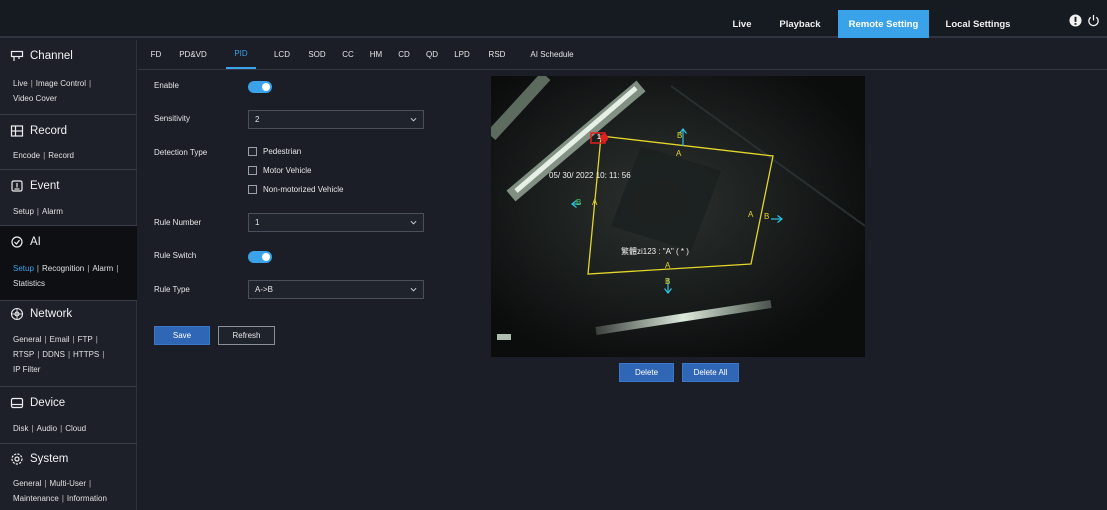 This screenshot has width=1107, height=510. I want to click on tab-ai-schedule: AI Schedule, so click(552, 54).